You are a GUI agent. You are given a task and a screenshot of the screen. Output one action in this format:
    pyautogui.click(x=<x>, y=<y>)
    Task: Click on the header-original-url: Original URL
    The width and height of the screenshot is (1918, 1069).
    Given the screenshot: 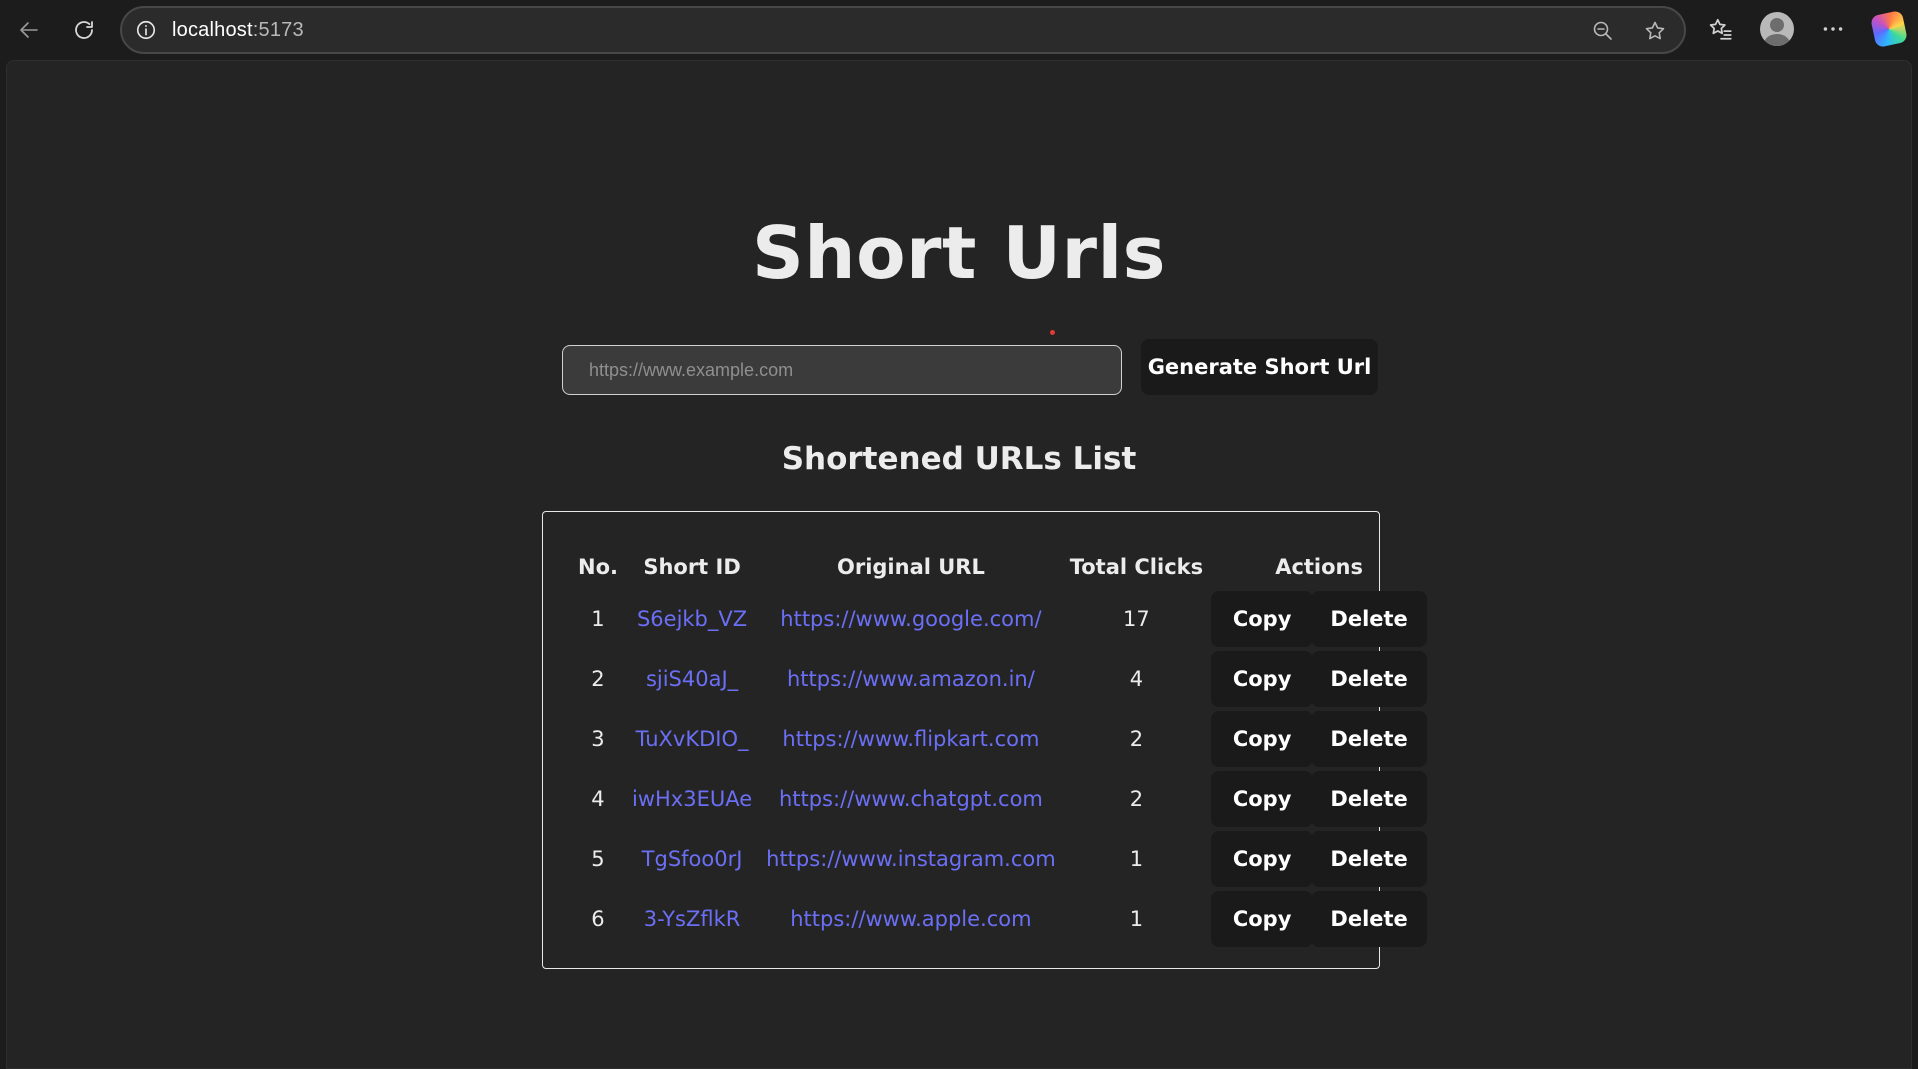 What is the action you would take?
    pyautogui.click(x=910, y=567)
    